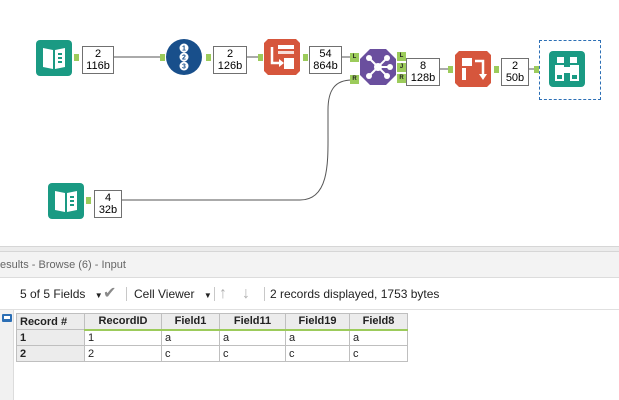 The width and height of the screenshot is (619, 400). What do you see at coordinates (123, 353) in the screenshot?
I see `table-cell: 2` at bounding box center [123, 353].